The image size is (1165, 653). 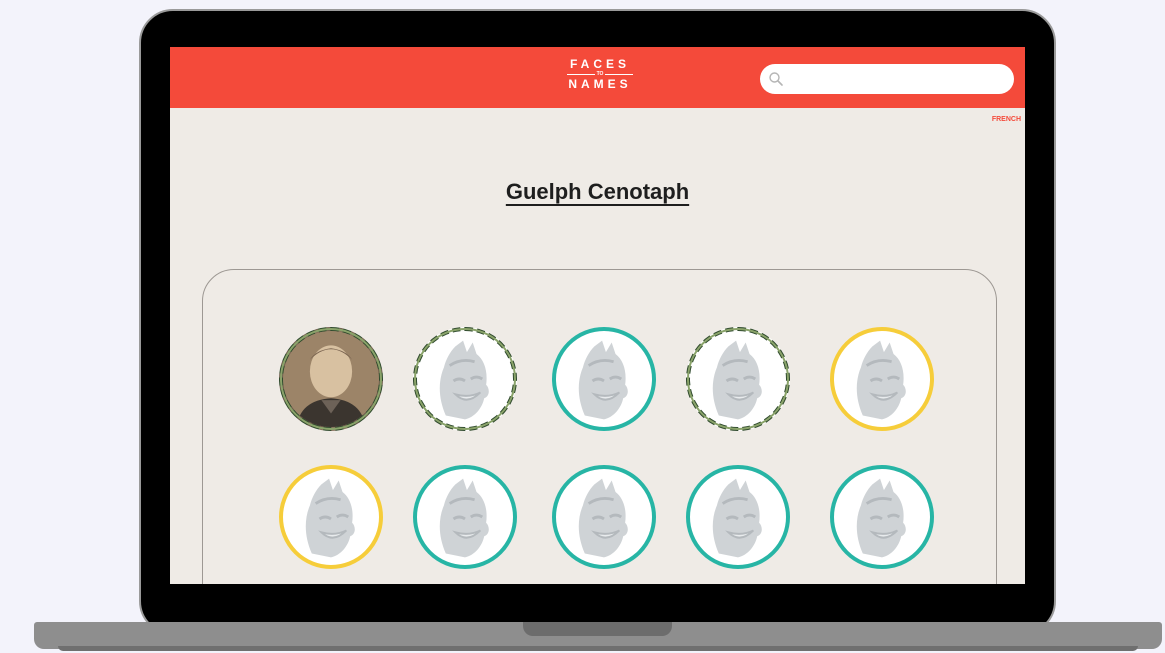 What do you see at coordinates (897, 80) in the screenshot?
I see `search-input` at bounding box center [897, 80].